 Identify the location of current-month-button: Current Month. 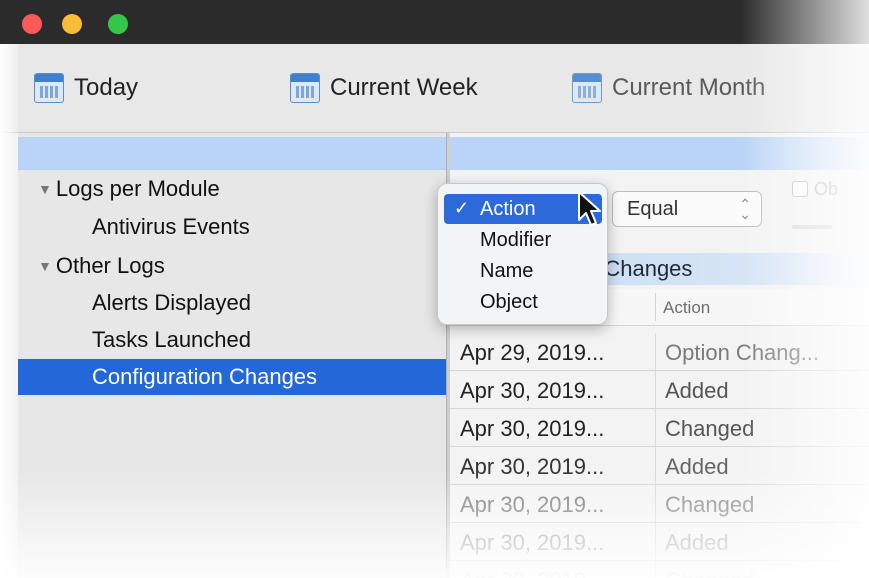
(668, 88).